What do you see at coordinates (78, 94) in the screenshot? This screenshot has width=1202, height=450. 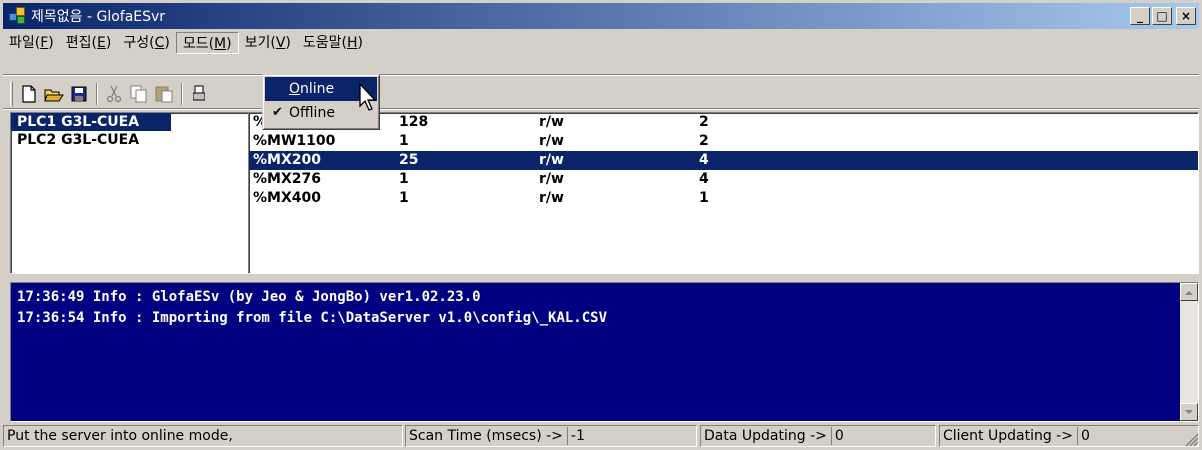 I see `save-icon` at bounding box center [78, 94].